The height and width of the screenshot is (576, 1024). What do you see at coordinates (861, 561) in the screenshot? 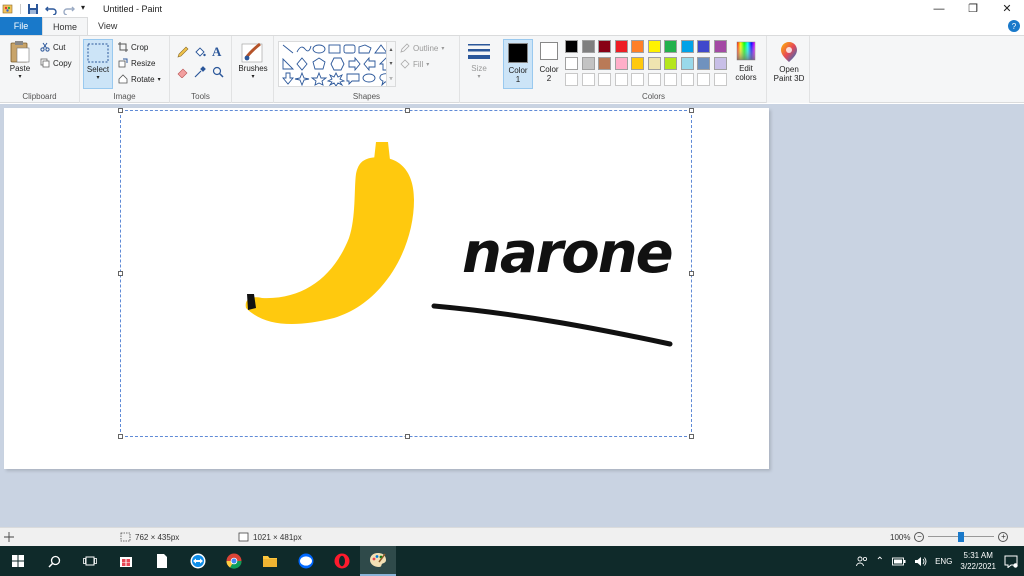
I see `people-icon` at bounding box center [861, 561].